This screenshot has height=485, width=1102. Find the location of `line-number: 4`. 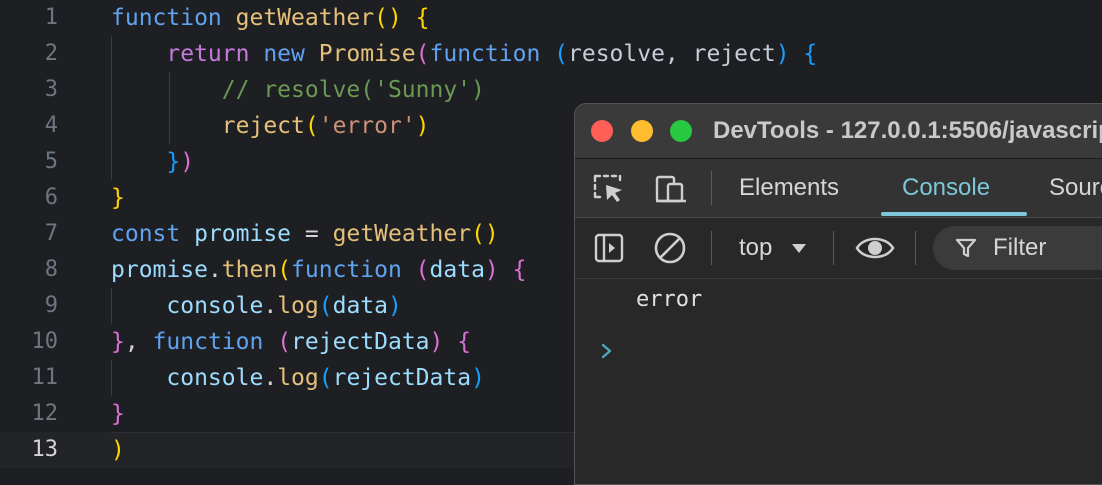

line-number: 4 is located at coordinates (51, 125).